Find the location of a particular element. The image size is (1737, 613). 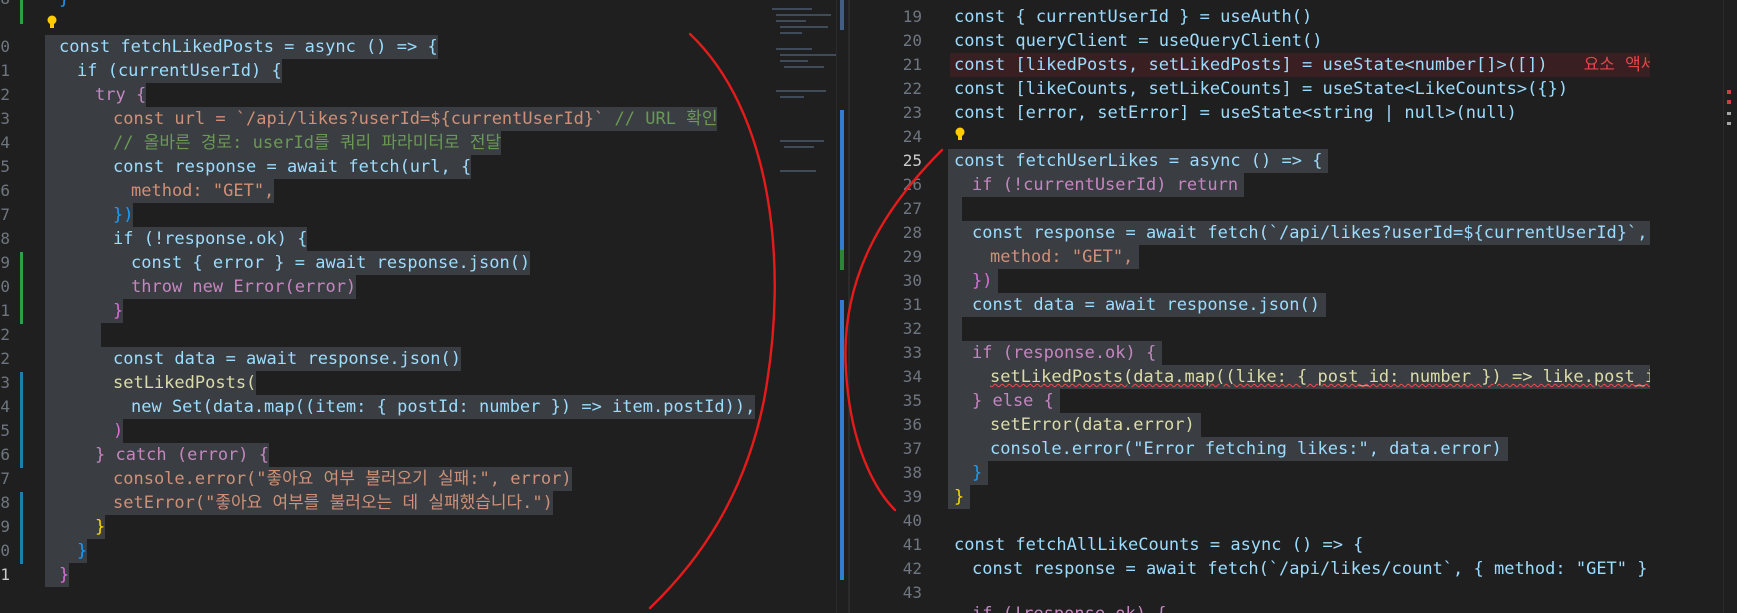

code-line: const fetchLikedPosts = async () => { is located at coordinates (241, 47).